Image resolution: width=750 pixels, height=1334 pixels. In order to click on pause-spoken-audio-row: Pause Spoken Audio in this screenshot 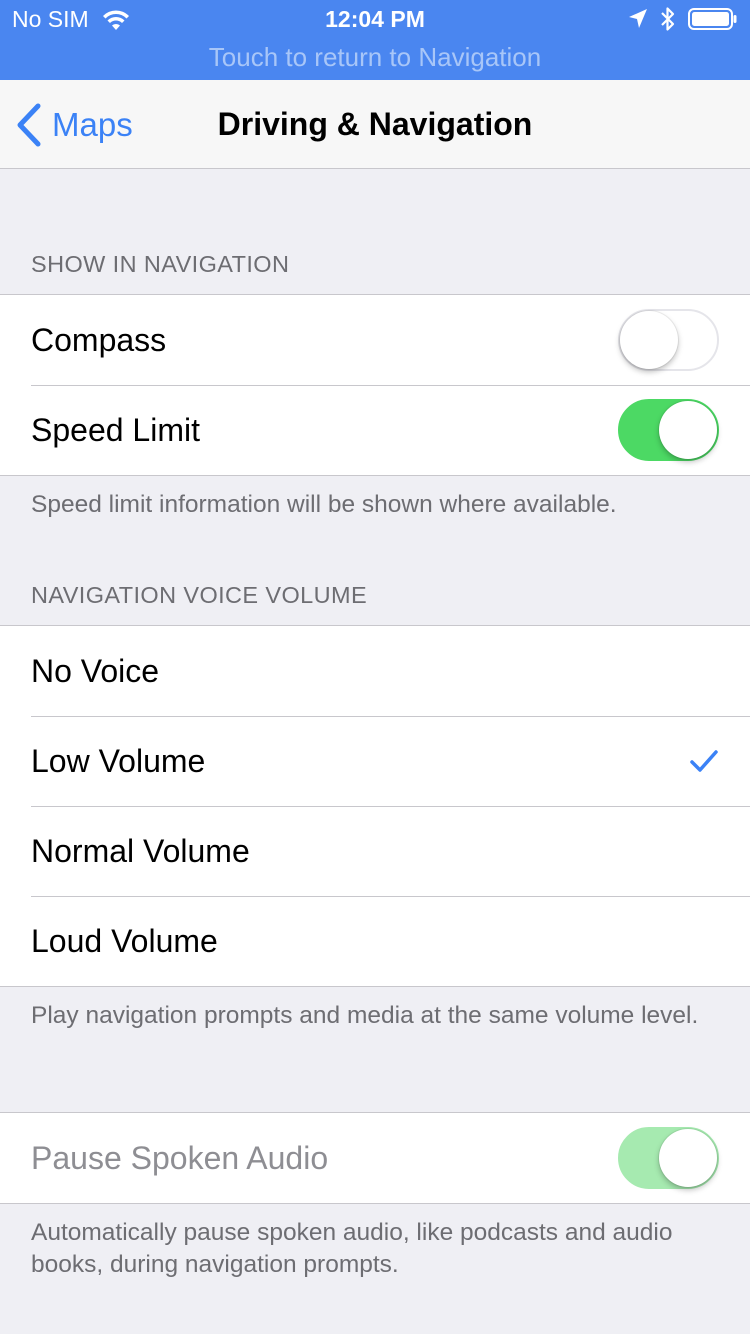, I will do `click(375, 1158)`.